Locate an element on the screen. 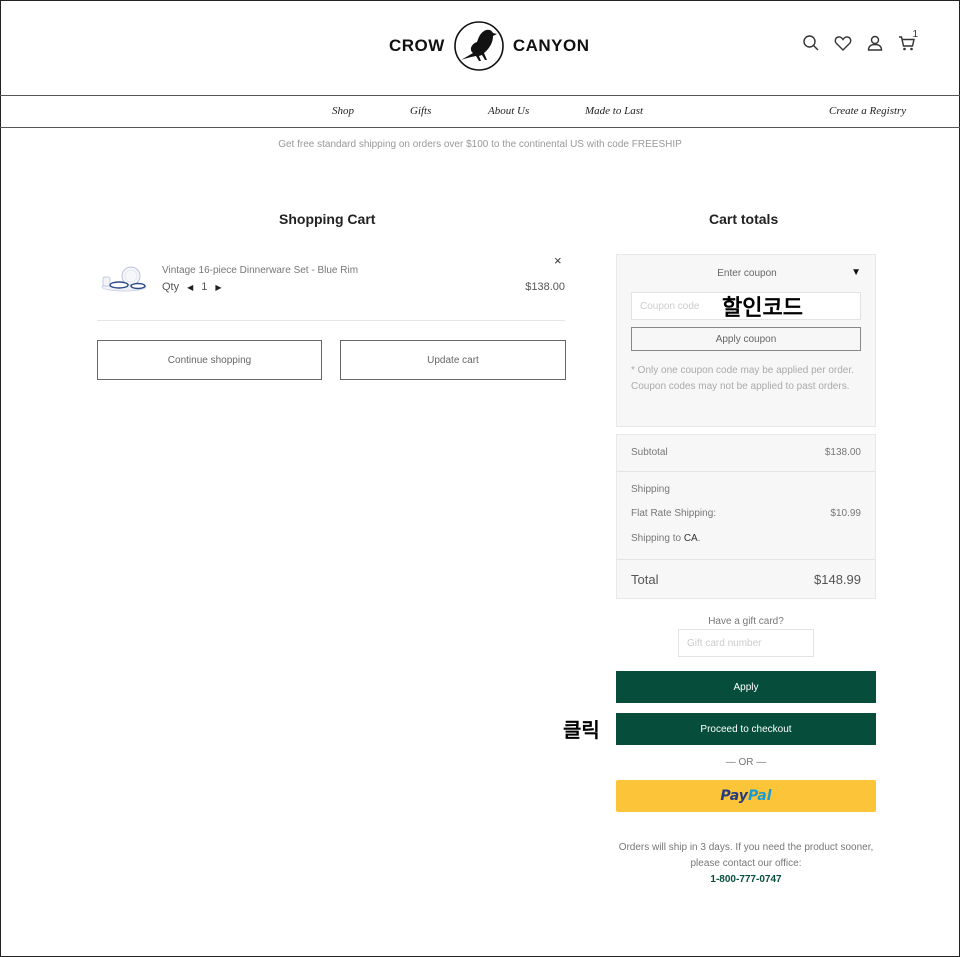 This screenshot has width=960, height=957. gift-card-input is located at coordinates (746, 643).